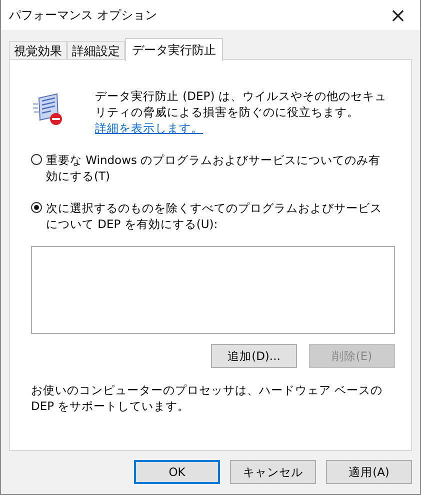  Describe the element at coordinates (149, 128) in the screenshot. I see `details-link: 詳細を表示します。` at that location.